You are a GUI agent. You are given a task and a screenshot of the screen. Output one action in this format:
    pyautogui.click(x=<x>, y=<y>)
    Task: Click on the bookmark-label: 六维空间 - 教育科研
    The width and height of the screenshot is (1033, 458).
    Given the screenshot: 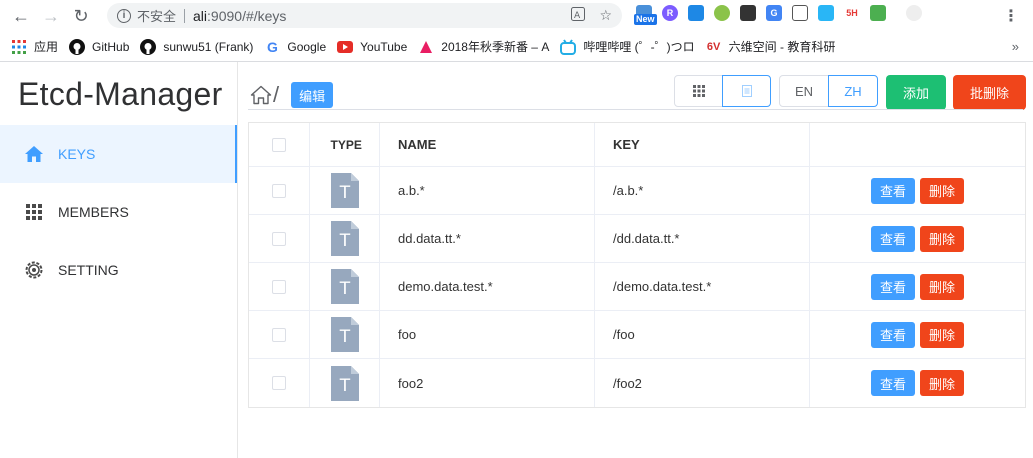 What is the action you would take?
    pyautogui.click(x=782, y=47)
    